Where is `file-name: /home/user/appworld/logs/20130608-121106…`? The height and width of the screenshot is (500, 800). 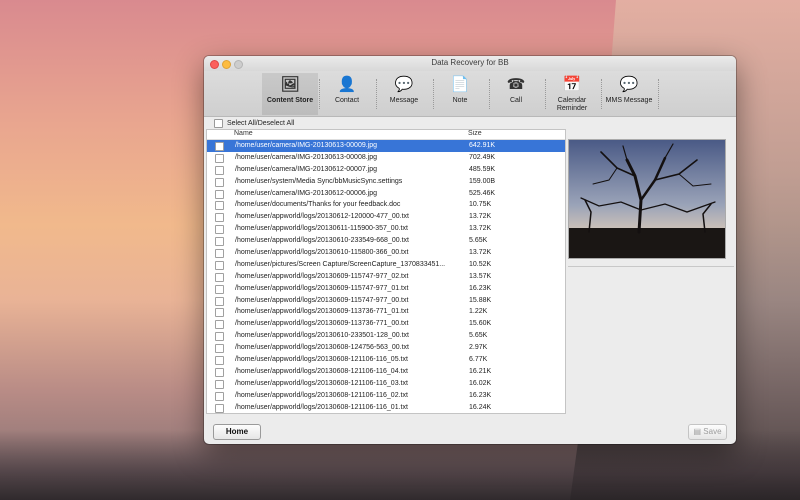
file-name: /home/user/appworld/logs/20130608-121106… is located at coordinates (321, 360).